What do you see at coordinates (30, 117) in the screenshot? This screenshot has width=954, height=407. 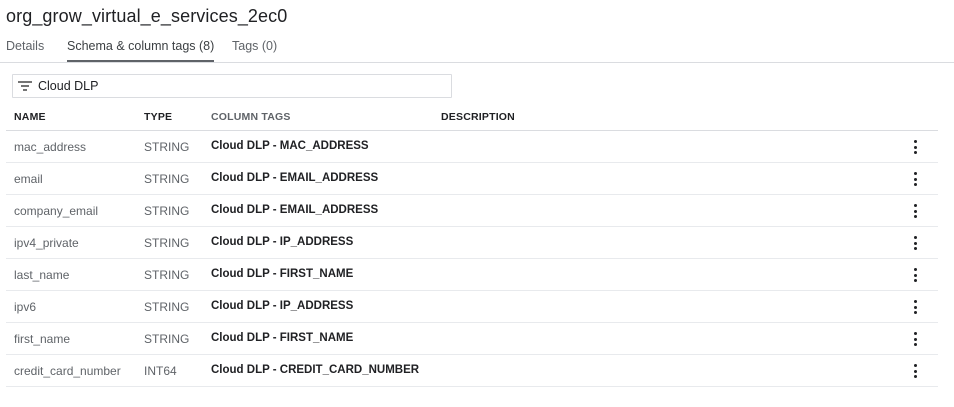 I see `column-header-name: NAME` at bounding box center [30, 117].